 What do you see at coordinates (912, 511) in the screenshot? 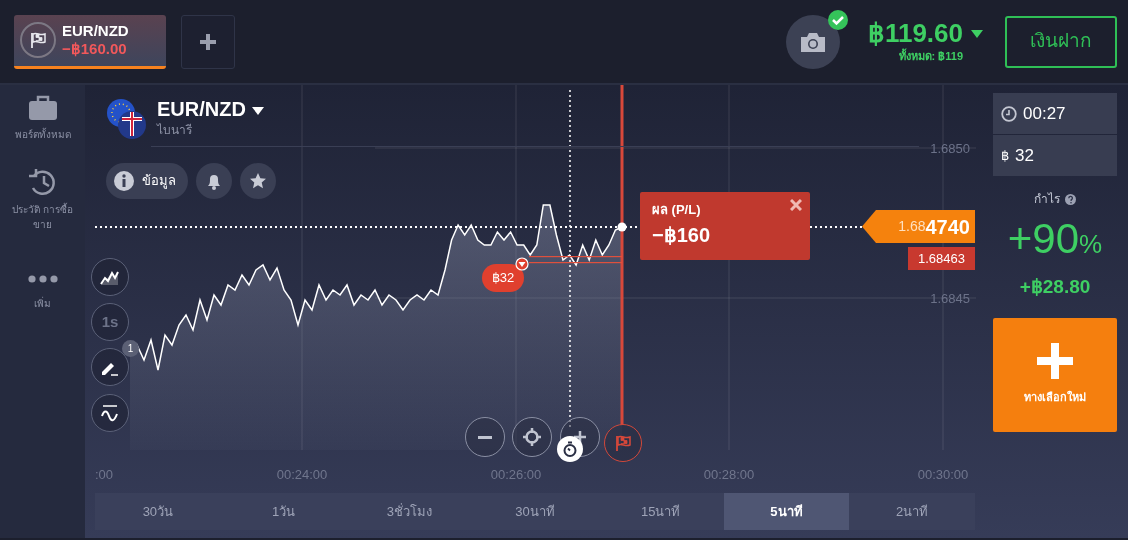
I see `timeframe-tab: 2นาที` at bounding box center [912, 511].